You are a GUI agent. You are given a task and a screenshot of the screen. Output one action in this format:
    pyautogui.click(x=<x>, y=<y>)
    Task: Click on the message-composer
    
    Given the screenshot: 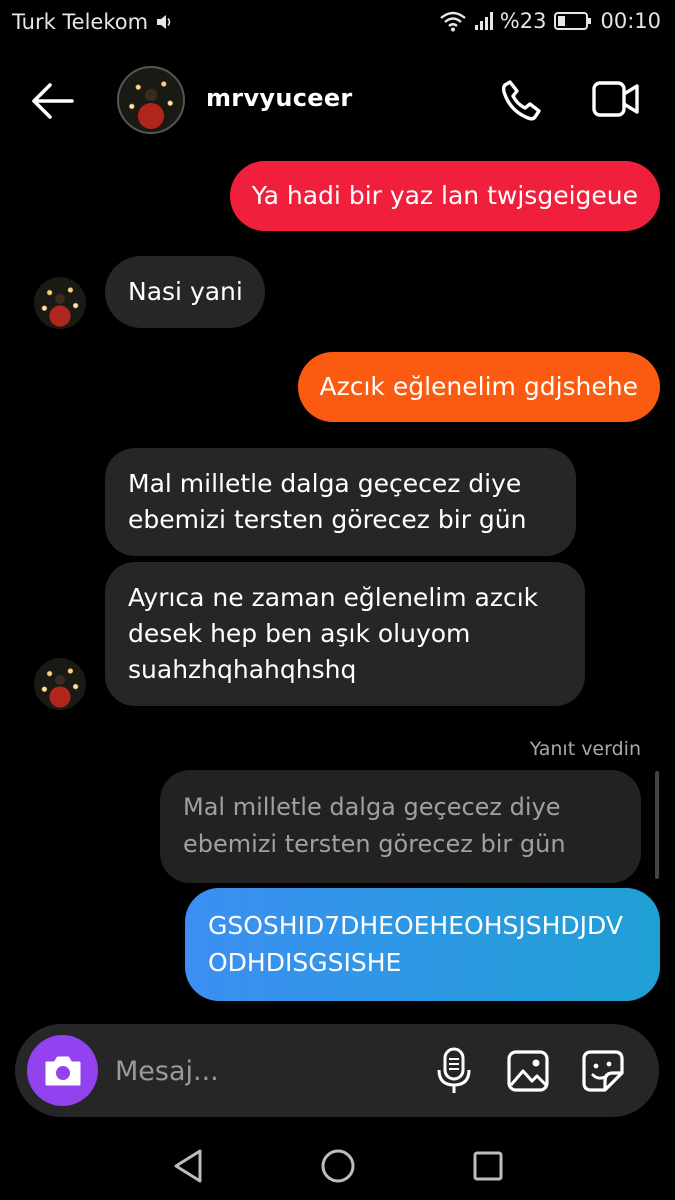 What is the action you would take?
    pyautogui.click(x=337, y=1070)
    